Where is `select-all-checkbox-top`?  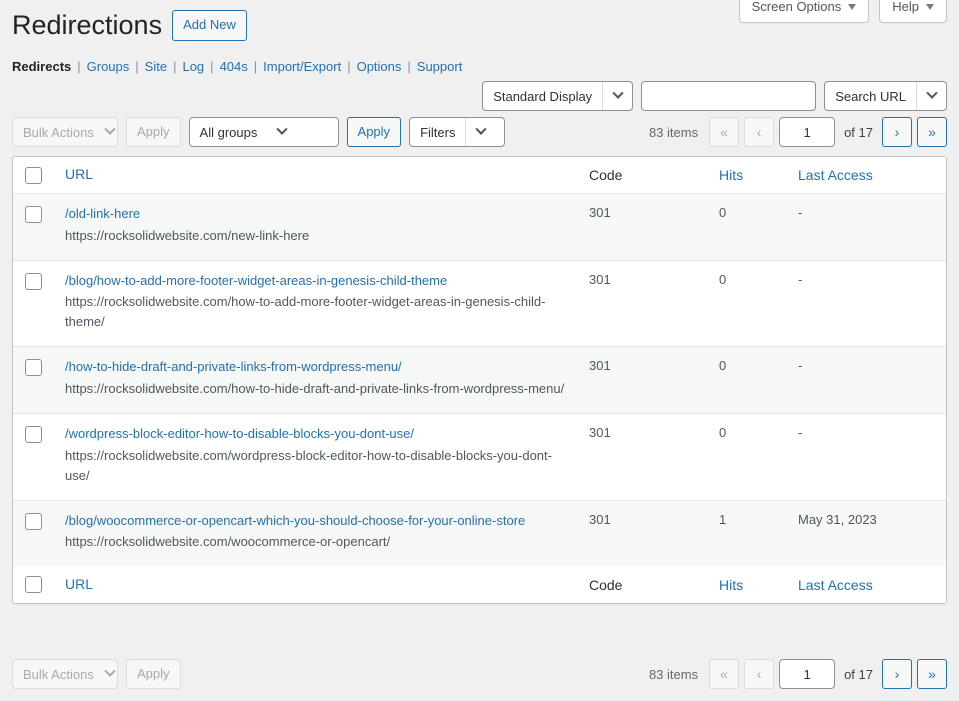
select-all-checkbox-top is located at coordinates (33, 175).